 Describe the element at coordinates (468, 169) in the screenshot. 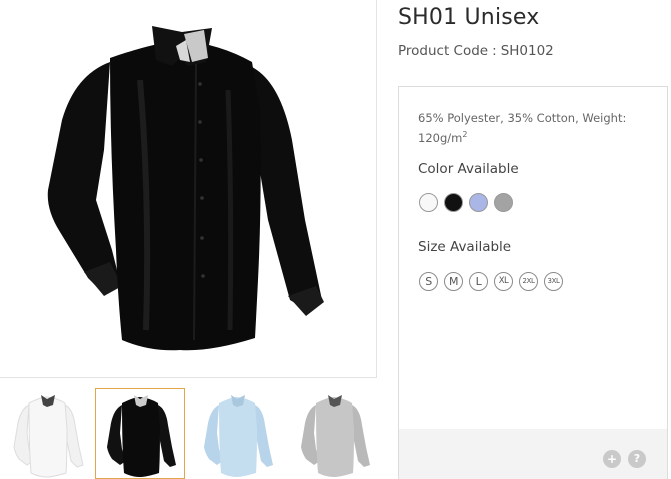

I see `color-heading: Color Available` at that location.